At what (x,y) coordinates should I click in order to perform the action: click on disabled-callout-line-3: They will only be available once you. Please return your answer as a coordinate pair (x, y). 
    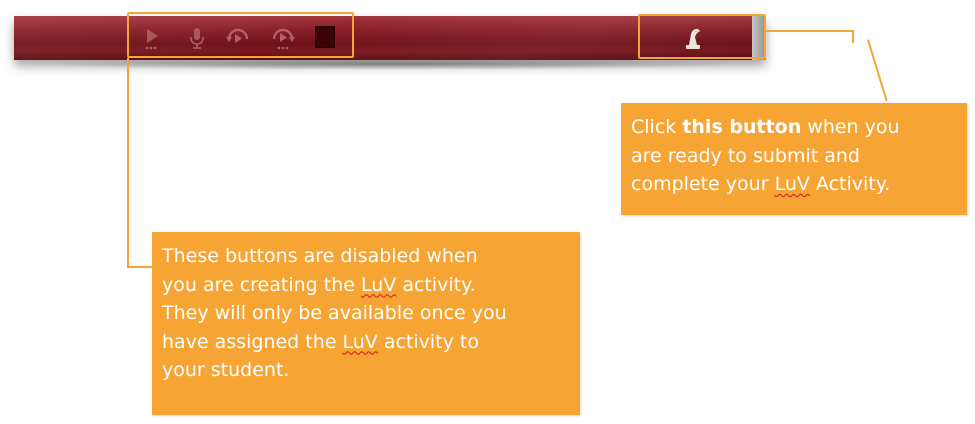
    Looking at the image, I should click on (334, 313).